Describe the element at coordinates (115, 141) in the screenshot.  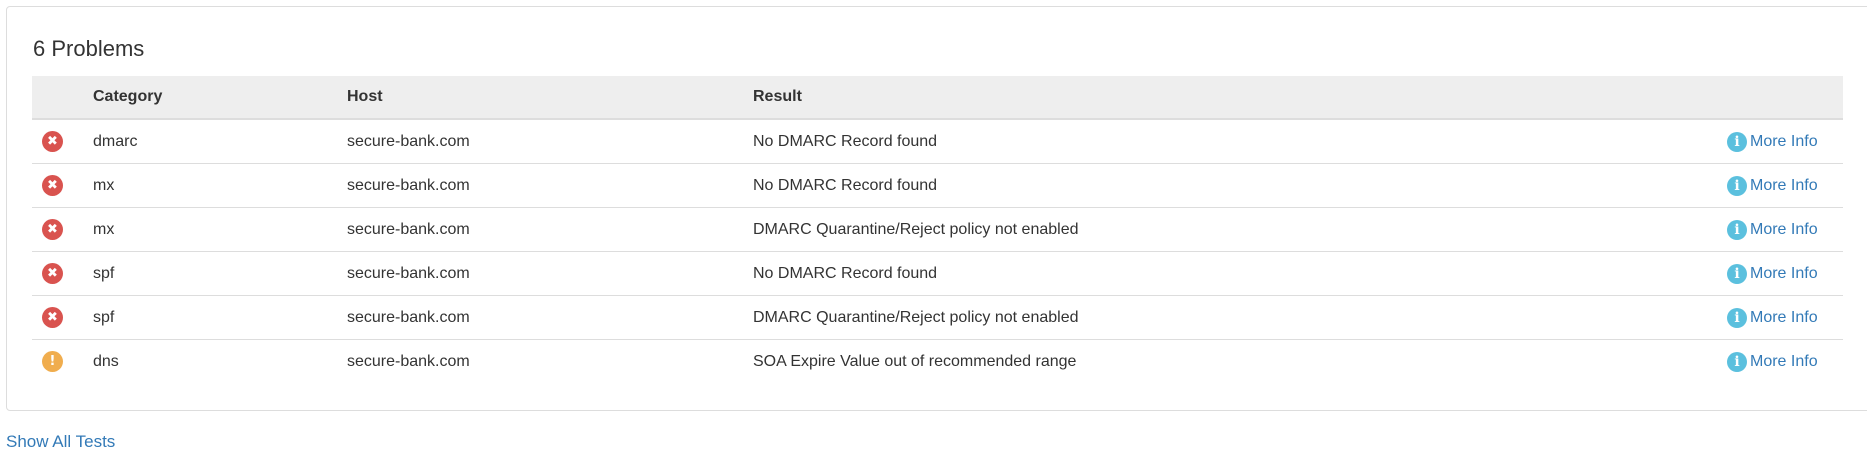
I see `category-cell: dmarc` at that location.